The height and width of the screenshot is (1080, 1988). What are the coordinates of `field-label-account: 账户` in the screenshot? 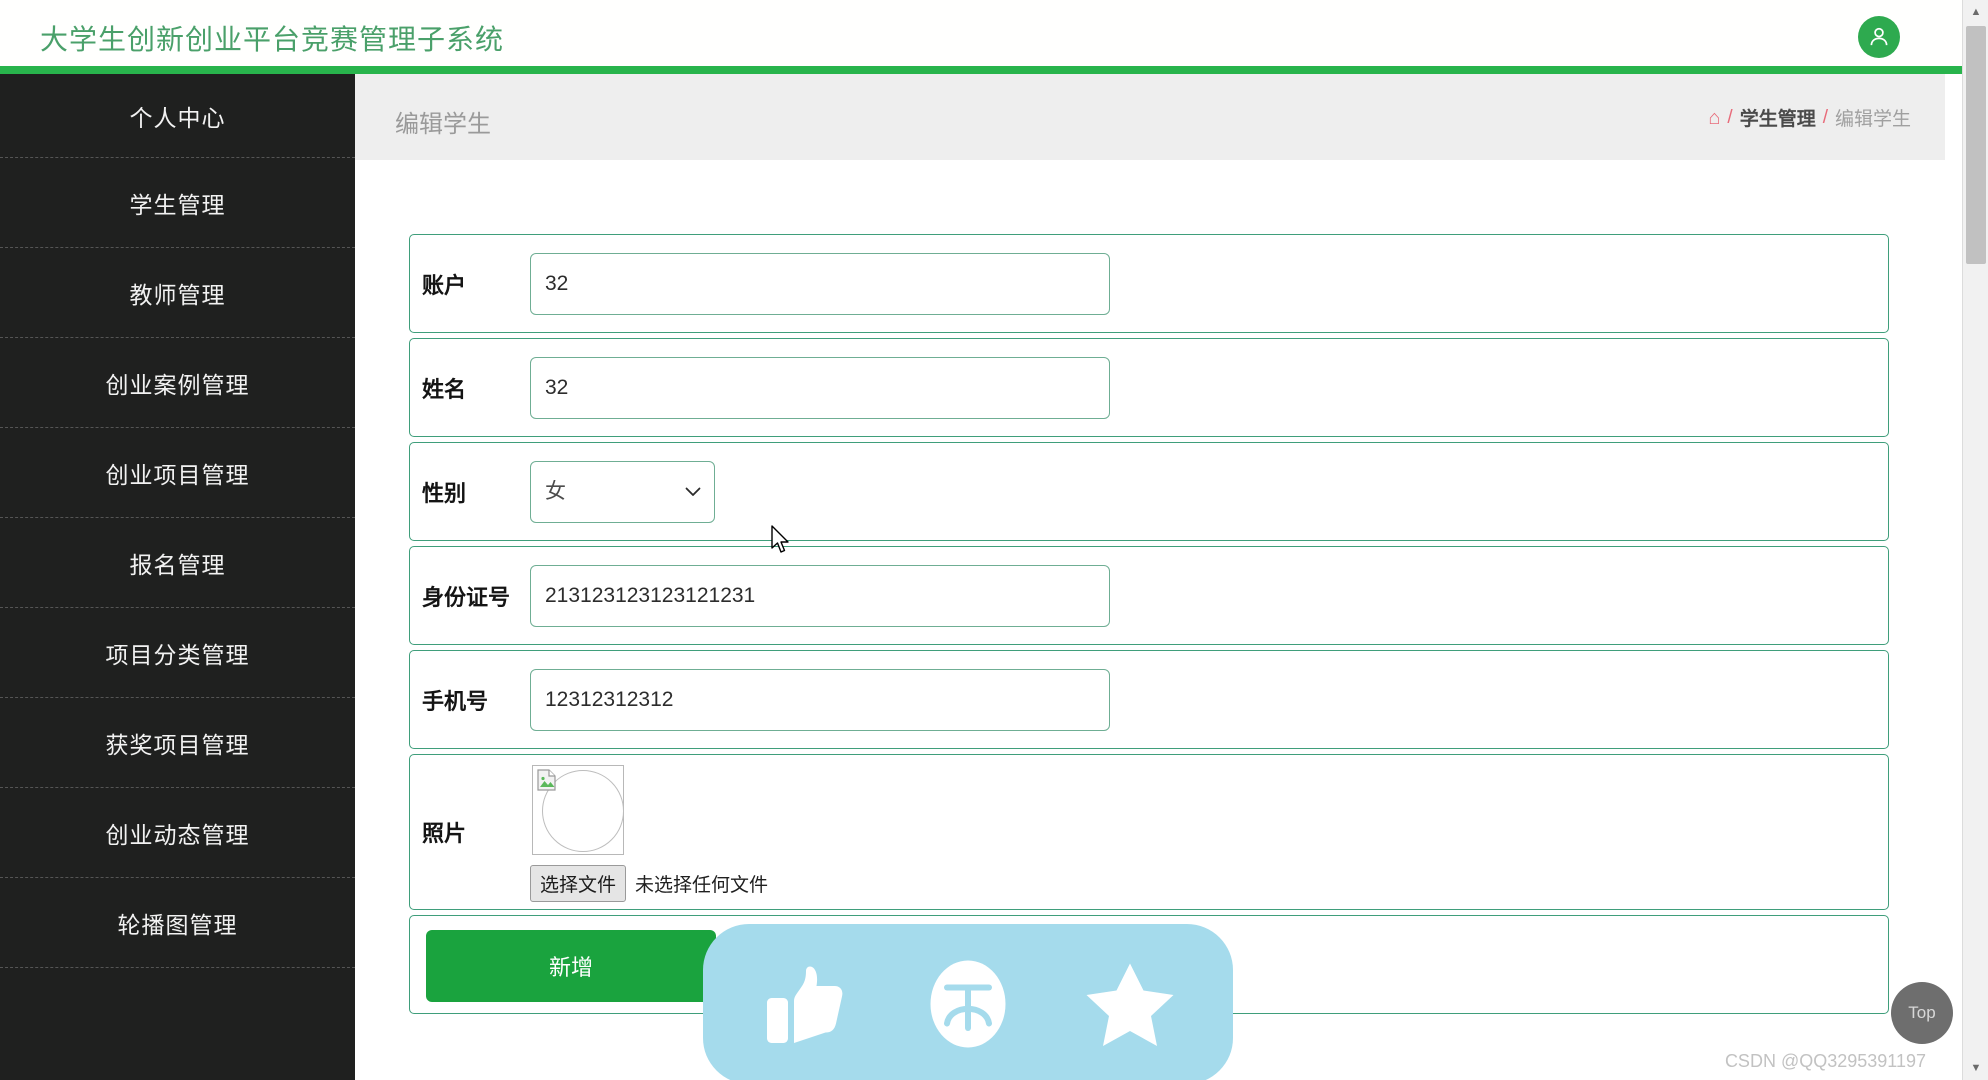 It's located at (444, 285).